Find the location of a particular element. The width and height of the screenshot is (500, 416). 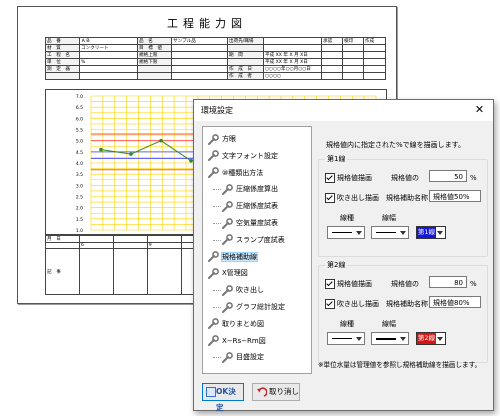

ok-button: OK決定 is located at coordinates (223, 397).